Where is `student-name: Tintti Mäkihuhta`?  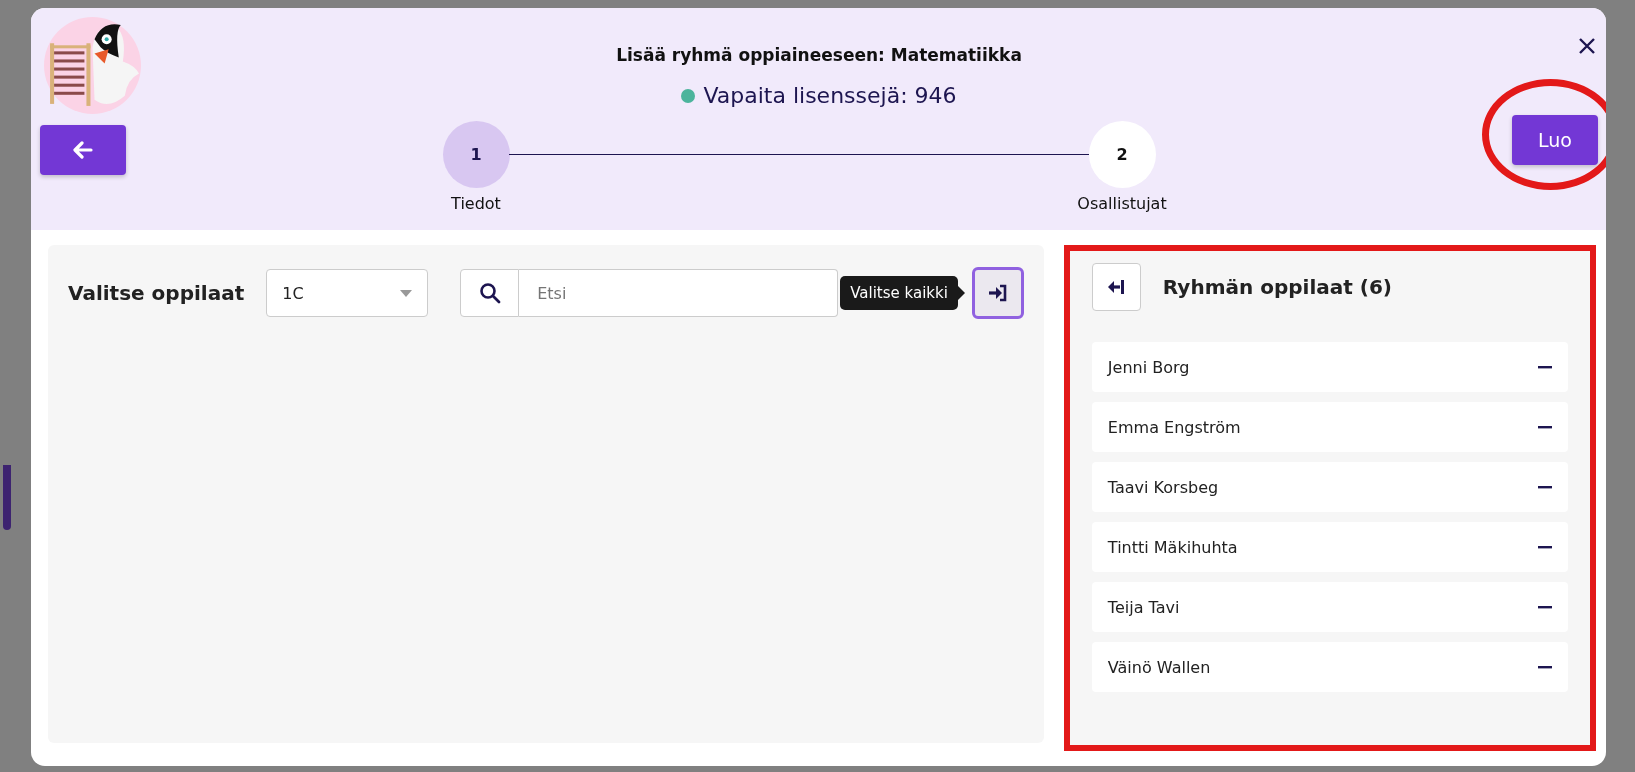 student-name: Tintti Mäkihuhta is located at coordinates (1172, 547).